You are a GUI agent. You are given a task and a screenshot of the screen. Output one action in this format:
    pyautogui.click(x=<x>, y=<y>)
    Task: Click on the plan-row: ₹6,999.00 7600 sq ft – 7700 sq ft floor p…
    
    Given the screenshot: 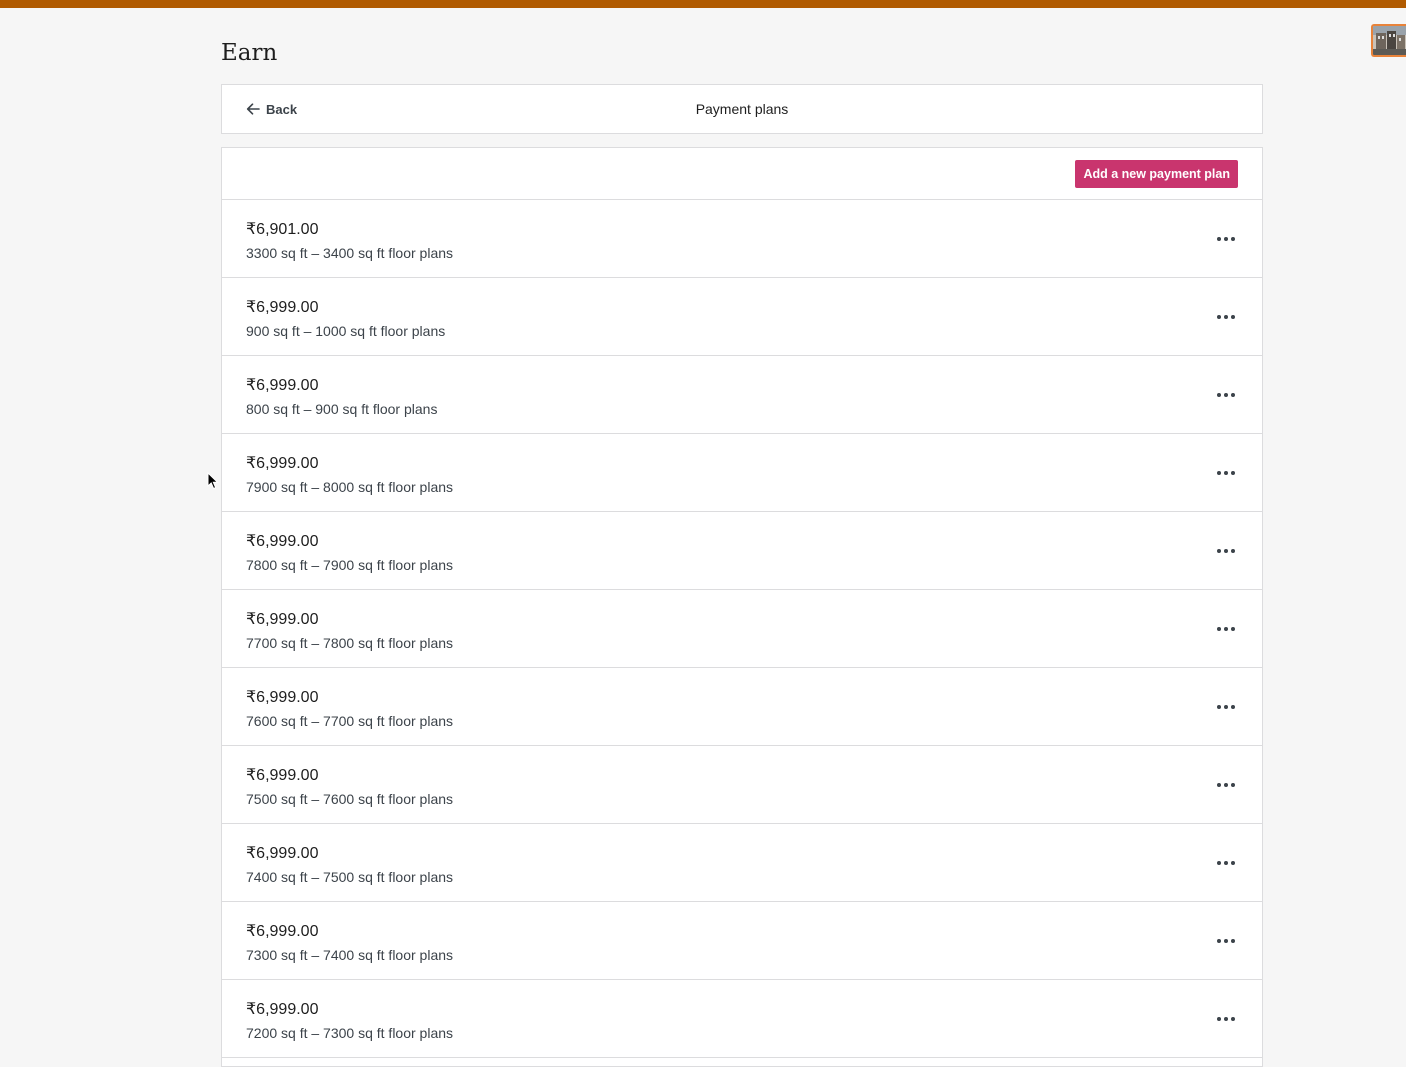 What is the action you would take?
    pyautogui.click(x=742, y=707)
    